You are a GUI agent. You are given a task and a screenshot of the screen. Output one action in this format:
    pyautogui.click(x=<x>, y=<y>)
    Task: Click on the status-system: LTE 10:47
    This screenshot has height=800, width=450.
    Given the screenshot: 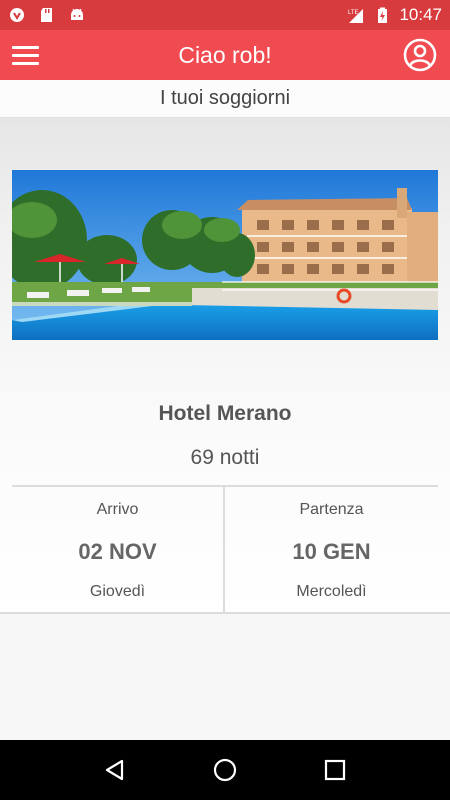 What is the action you would take?
    pyautogui.click(x=394, y=15)
    